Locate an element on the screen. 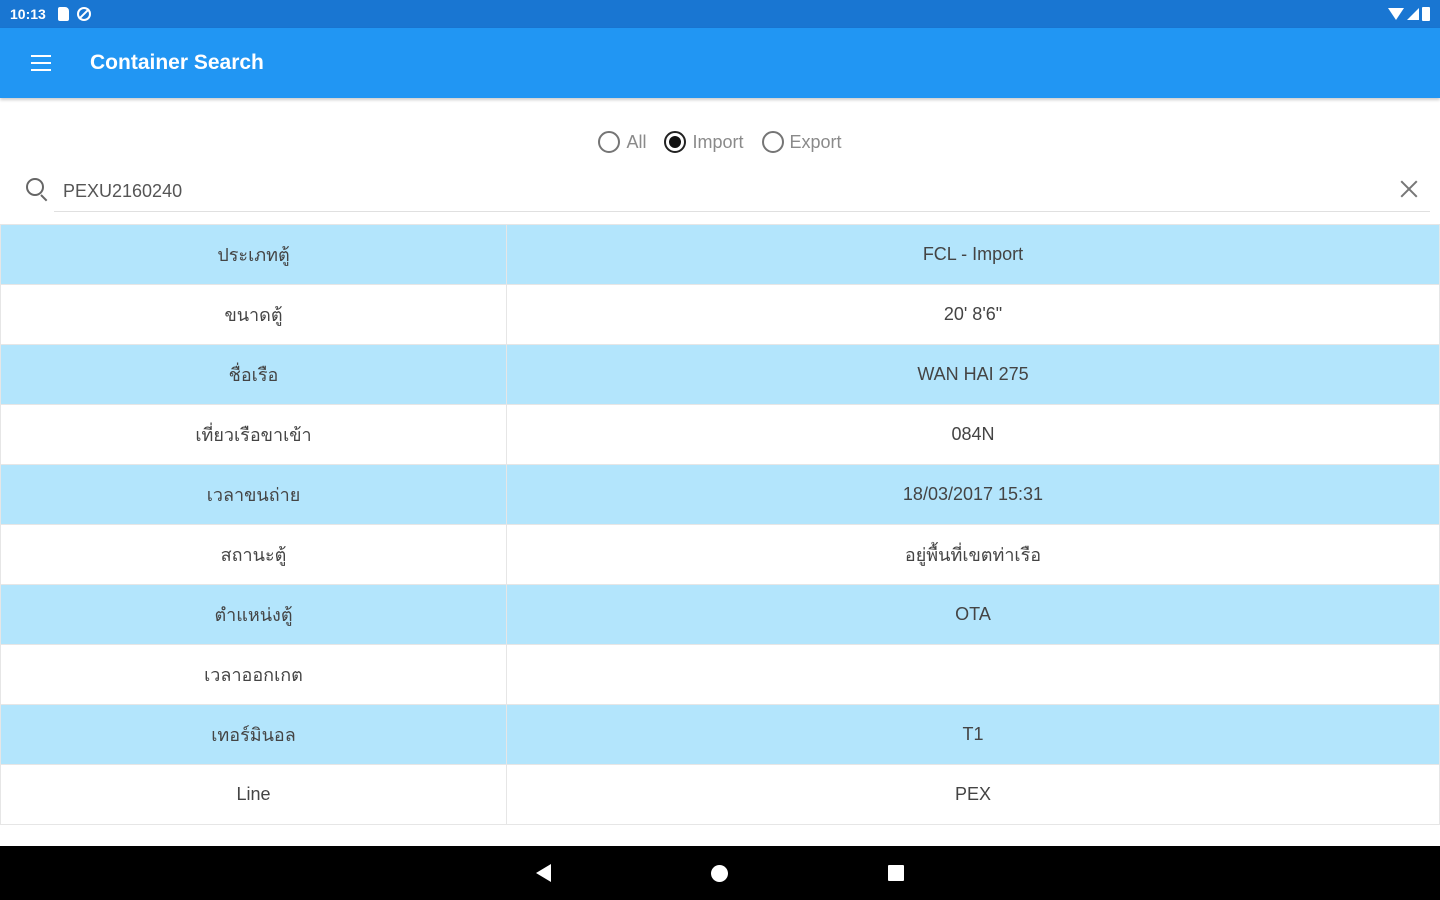 Image resolution: width=1440 pixels, height=900 pixels. radio-export: Export is located at coordinates (801, 142).